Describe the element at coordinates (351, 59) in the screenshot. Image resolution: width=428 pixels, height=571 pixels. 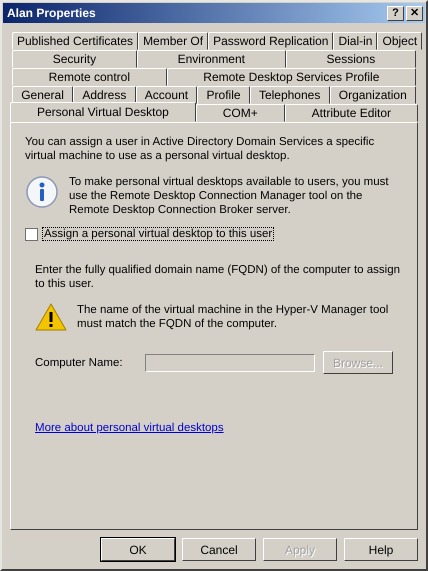
I see `tab: Sessions` at that location.